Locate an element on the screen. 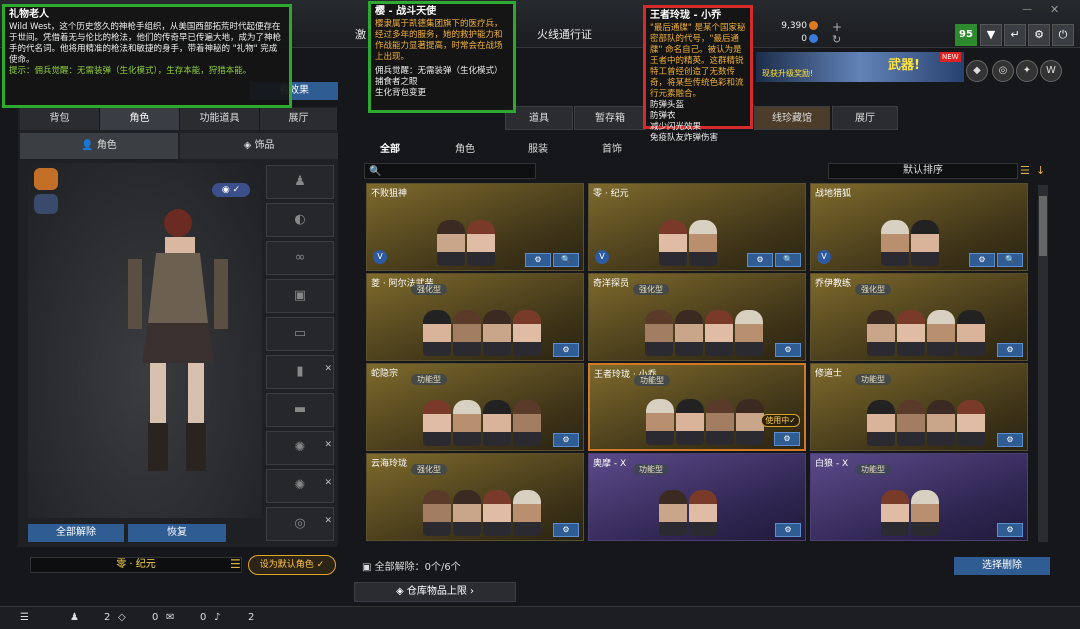 This screenshot has height=629, width=1080. menu-icon: ☰ is located at coordinates (235, 564).